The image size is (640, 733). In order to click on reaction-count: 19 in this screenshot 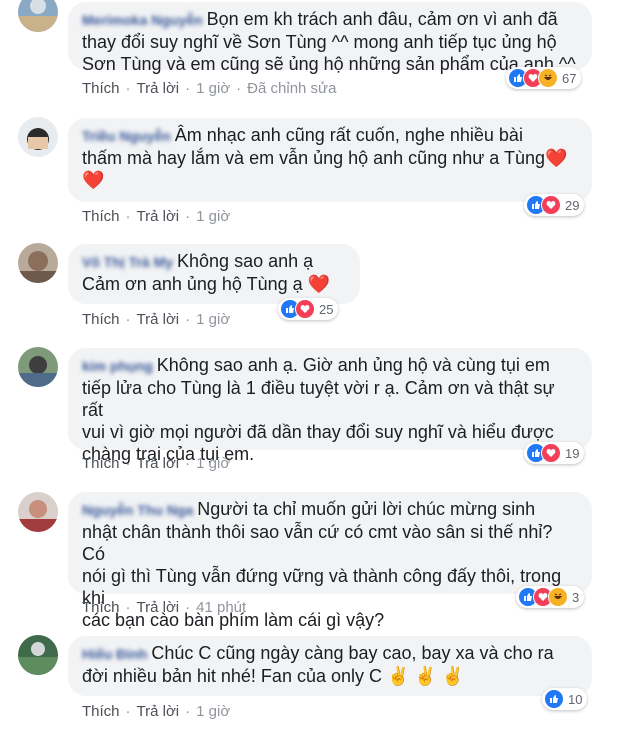, I will do `click(572, 453)`.